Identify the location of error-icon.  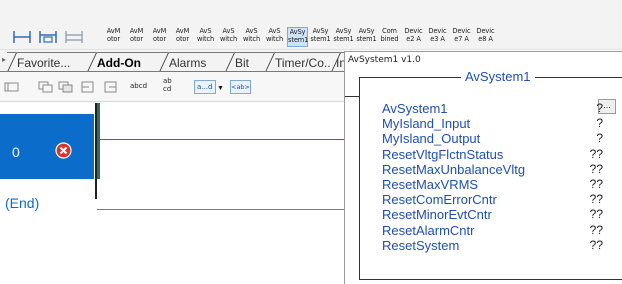
(63, 150).